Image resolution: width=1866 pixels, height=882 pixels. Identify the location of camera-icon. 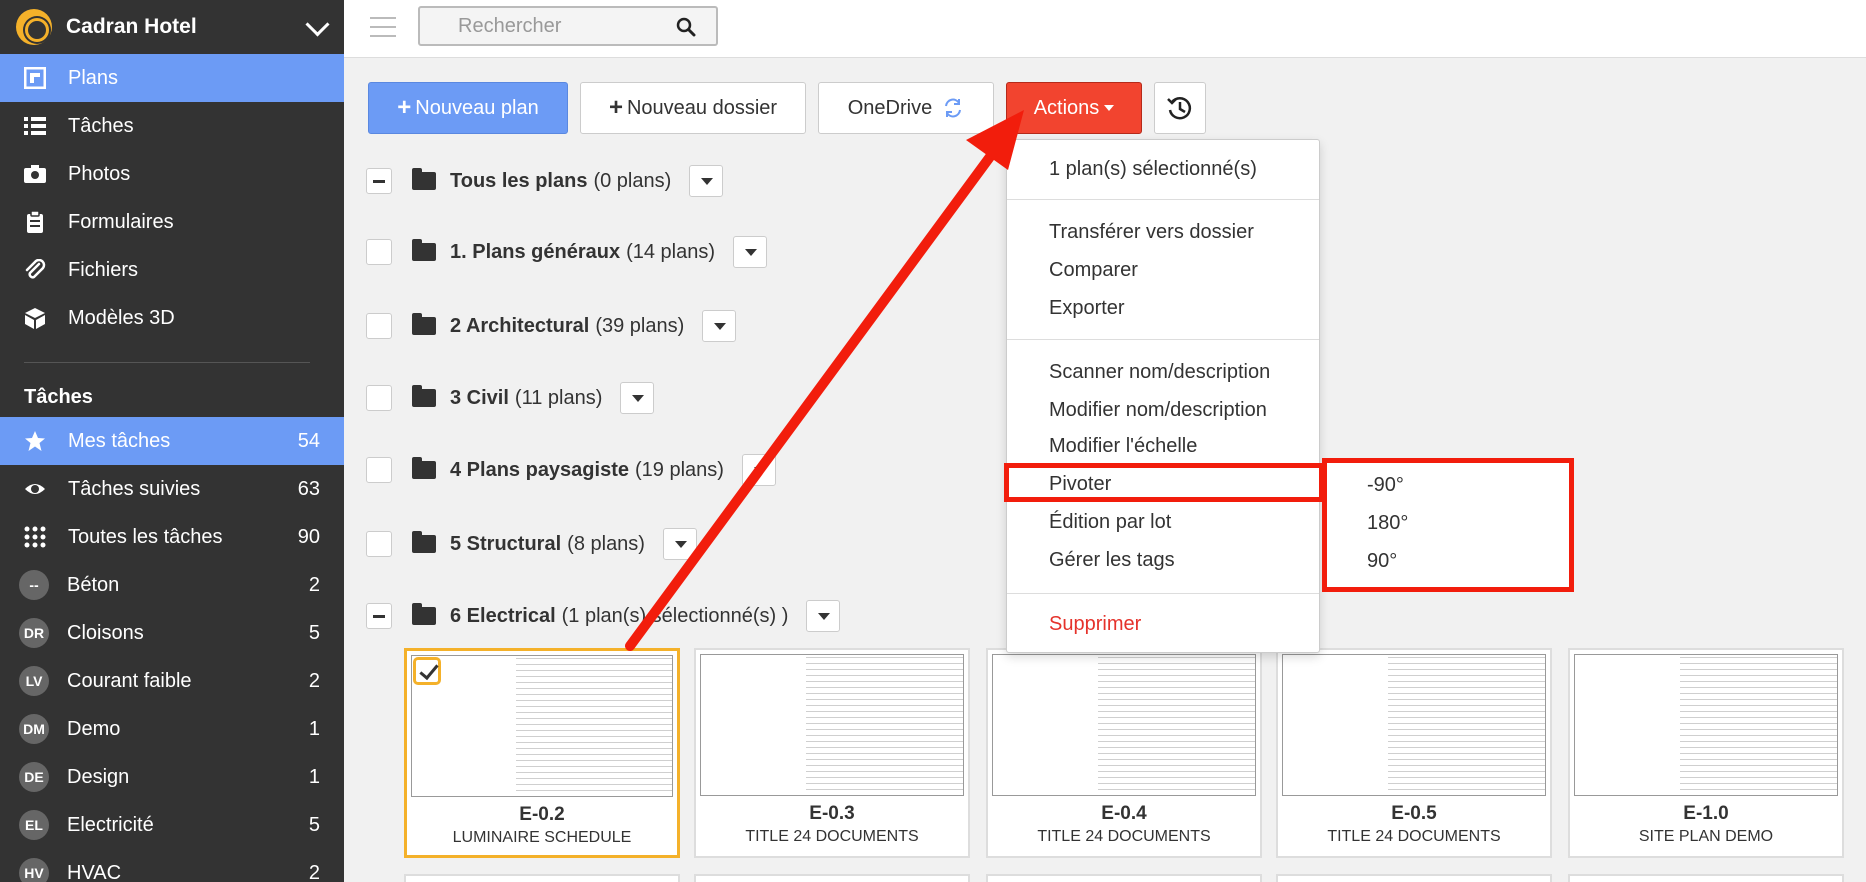
(35, 174).